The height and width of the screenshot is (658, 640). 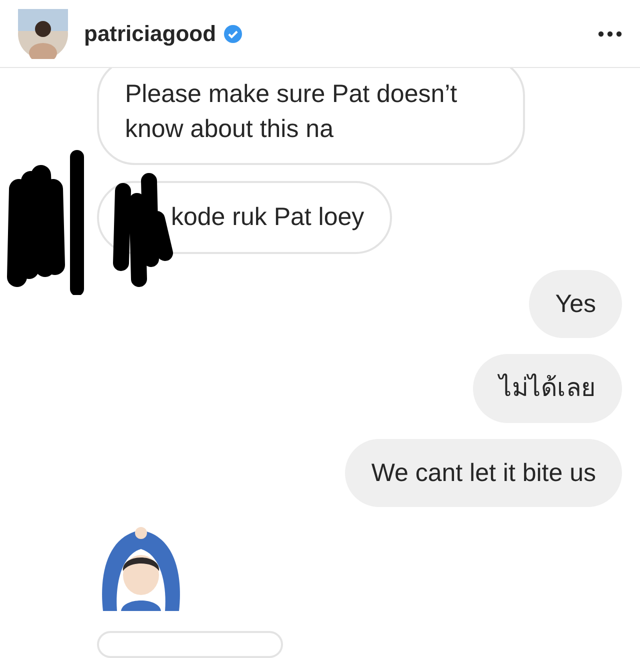 What do you see at coordinates (43, 33) in the screenshot?
I see `avatar` at bounding box center [43, 33].